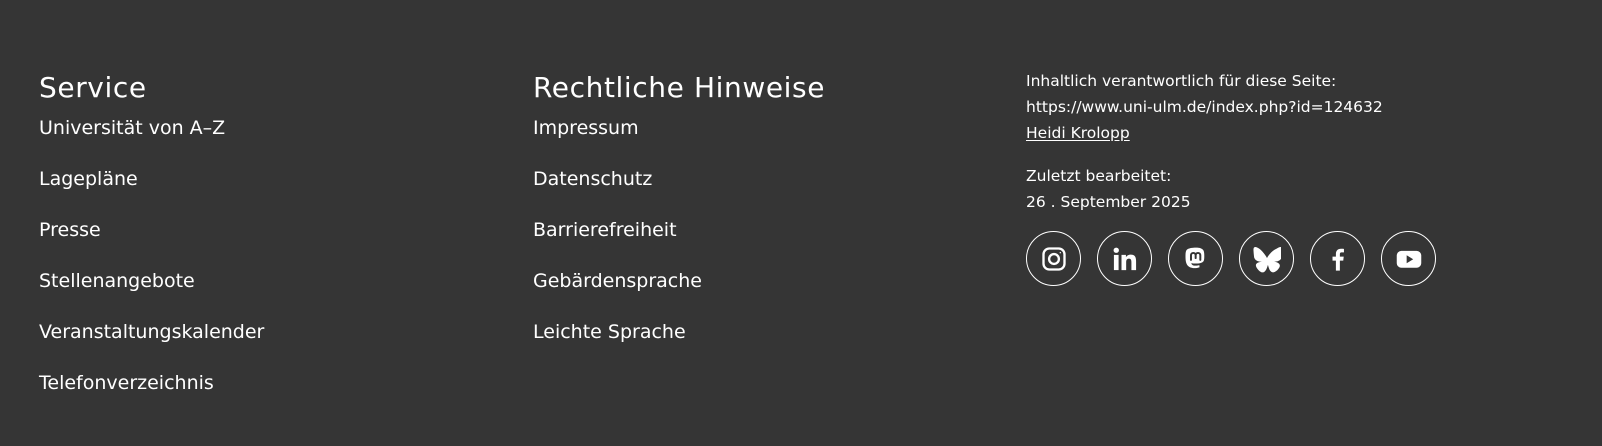 The width and height of the screenshot is (1602, 446). Describe the element at coordinates (151, 344) in the screenshot. I see `list-item: Veranstaltungskalender` at that location.